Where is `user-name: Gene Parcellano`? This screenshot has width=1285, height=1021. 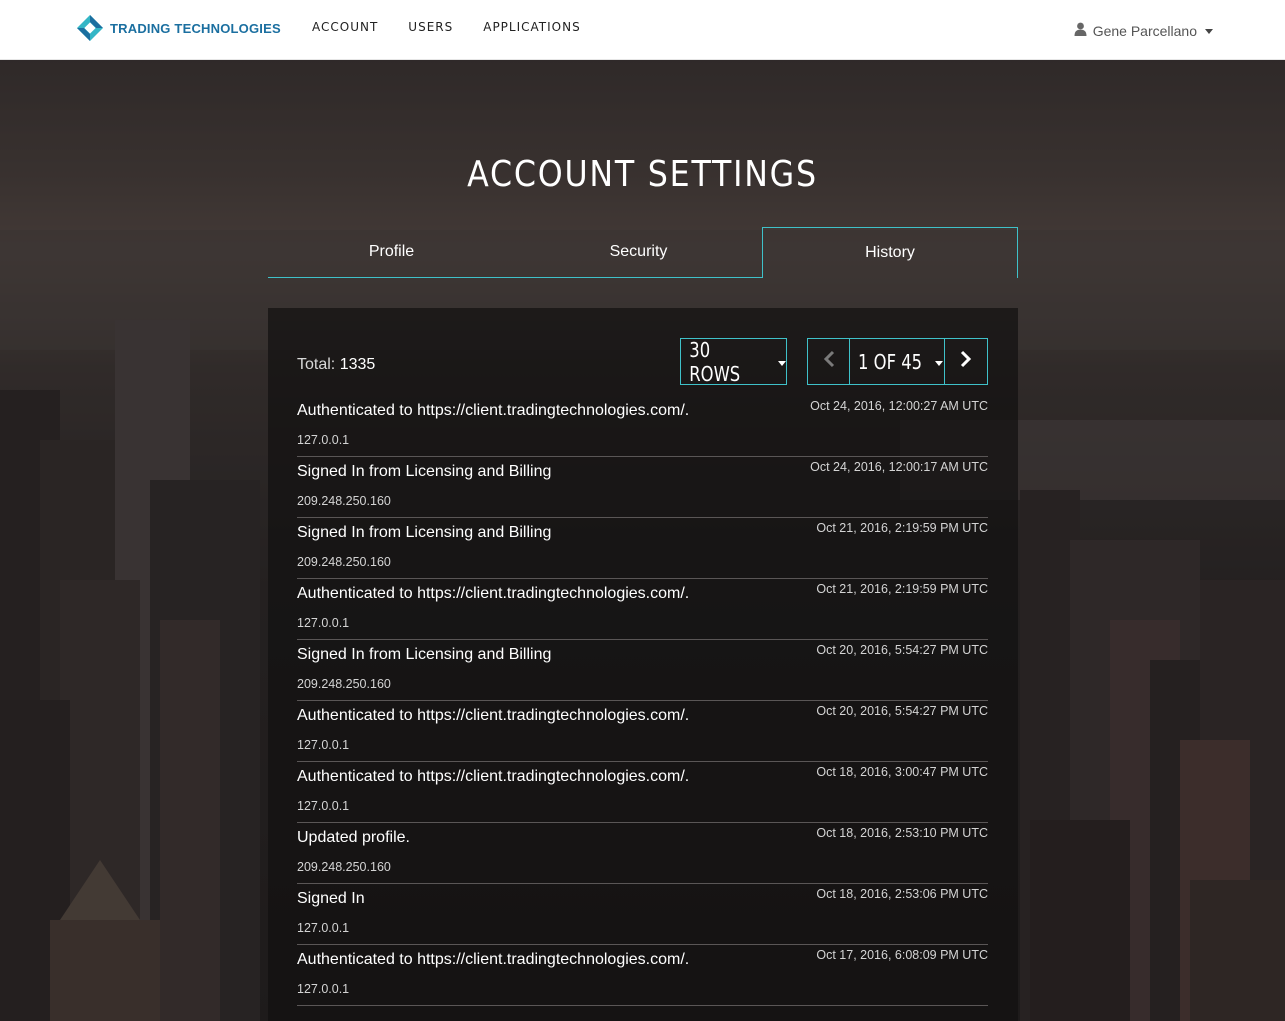 user-name: Gene Parcellano is located at coordinates (1144, 30).